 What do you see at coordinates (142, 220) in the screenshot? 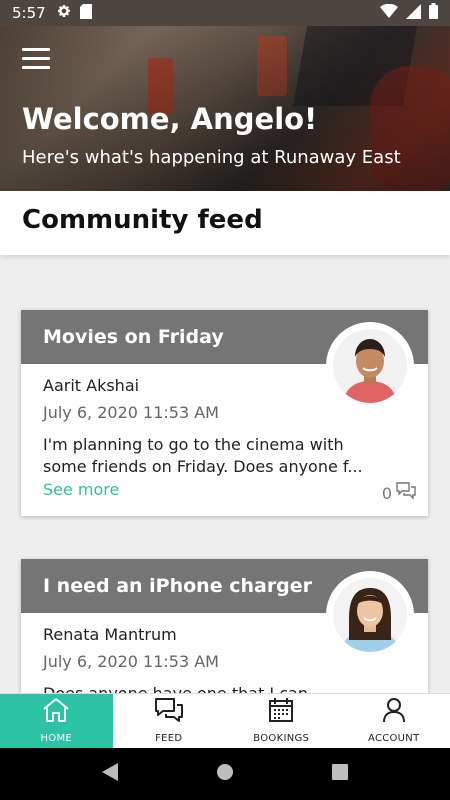
I see `page-title: Community feed` at bounding box center [142, 220].